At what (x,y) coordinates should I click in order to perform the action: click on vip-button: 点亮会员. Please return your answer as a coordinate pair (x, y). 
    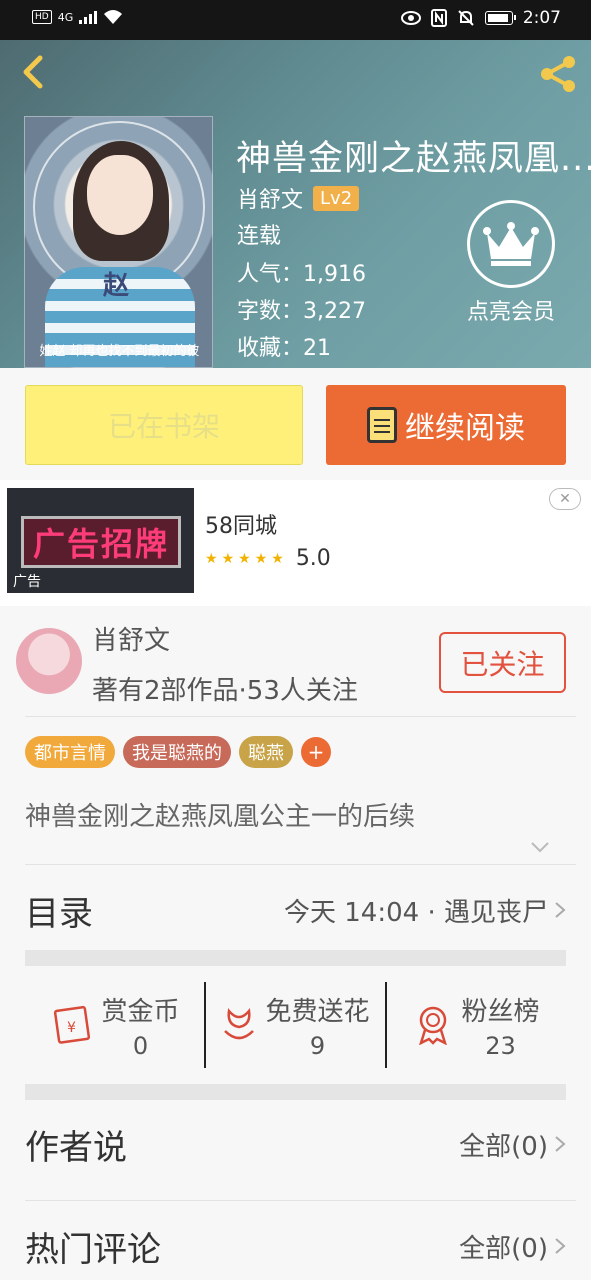
    Looking at the image, I should click on (511, 263).